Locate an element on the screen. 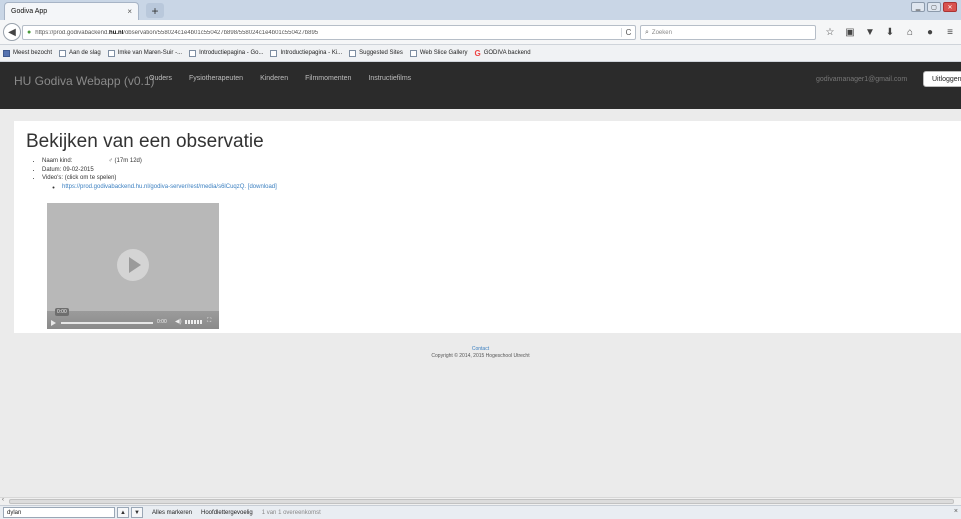 This screenshot has width=961, height=519. match-case-button: Hoofdlettergevoelig is located at coordinates (227, 513).